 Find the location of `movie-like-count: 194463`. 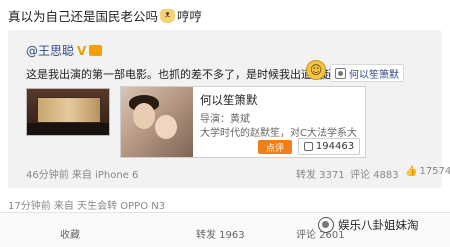

movie-like-count: 194463 is located at coordinates (335, 146).